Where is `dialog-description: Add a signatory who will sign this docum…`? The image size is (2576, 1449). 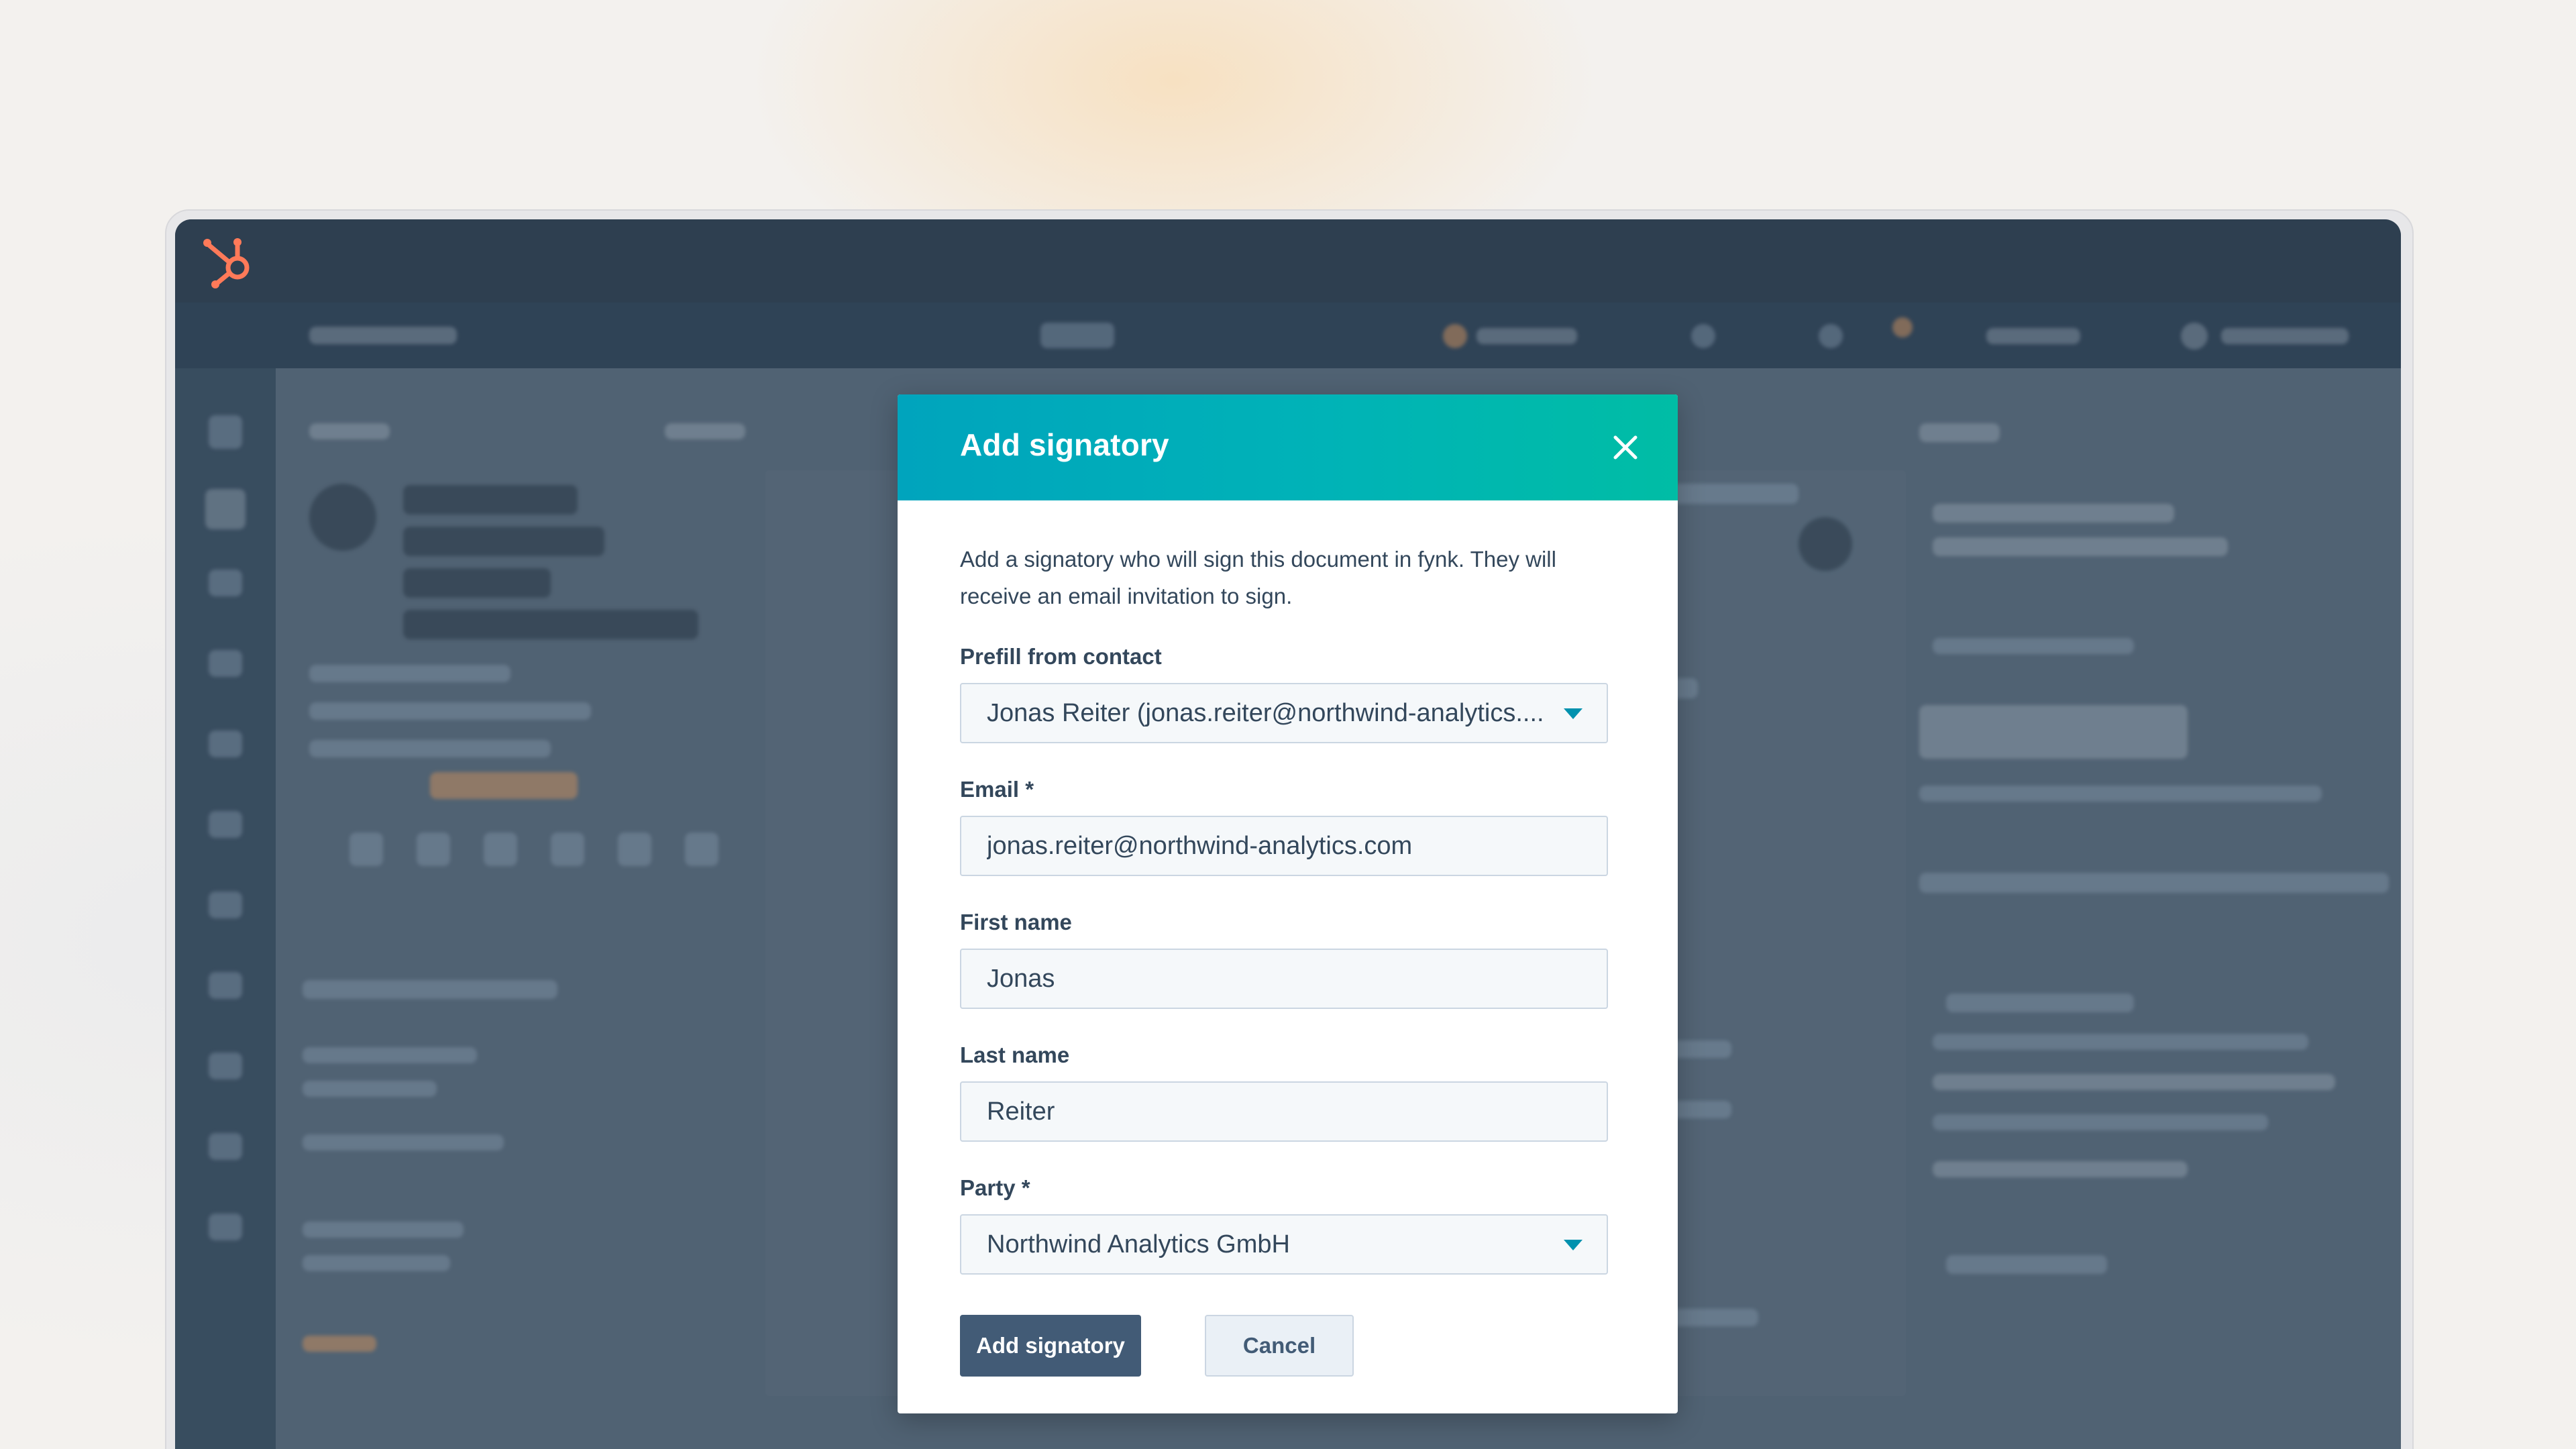
dialog-description: Add a signatory who will sign this docum… is located at coordinates (1258, 577).